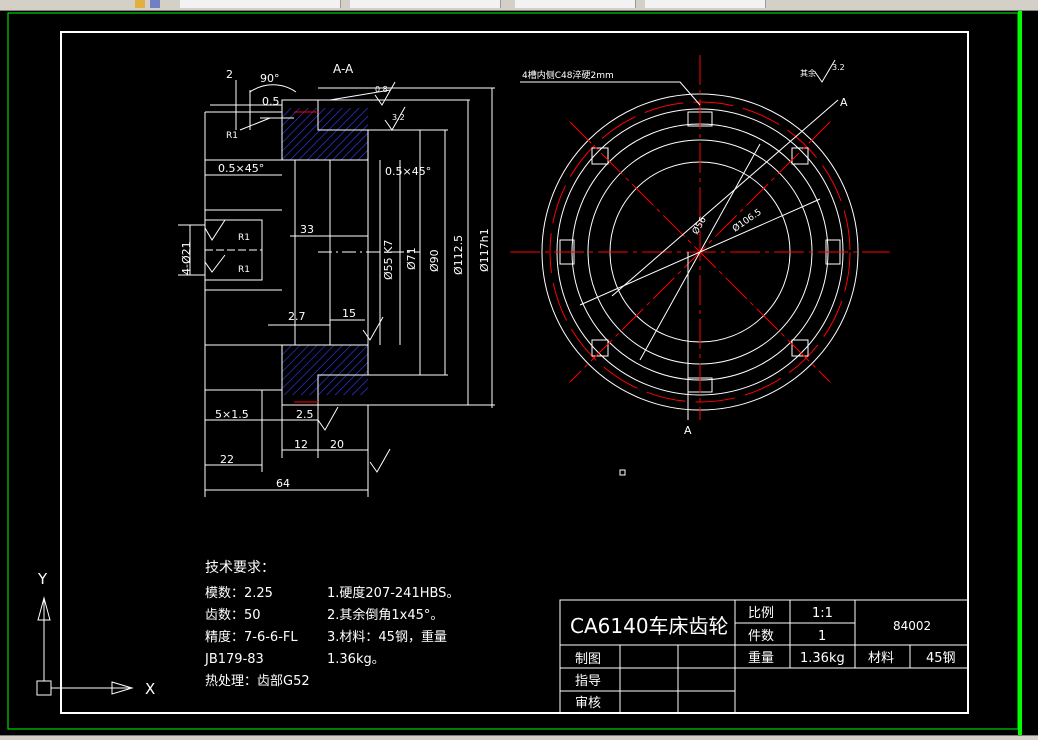 This screenshot has height=740, width=1038. I want to click on dim-5x15: 5×1.5, so click(232, 414).